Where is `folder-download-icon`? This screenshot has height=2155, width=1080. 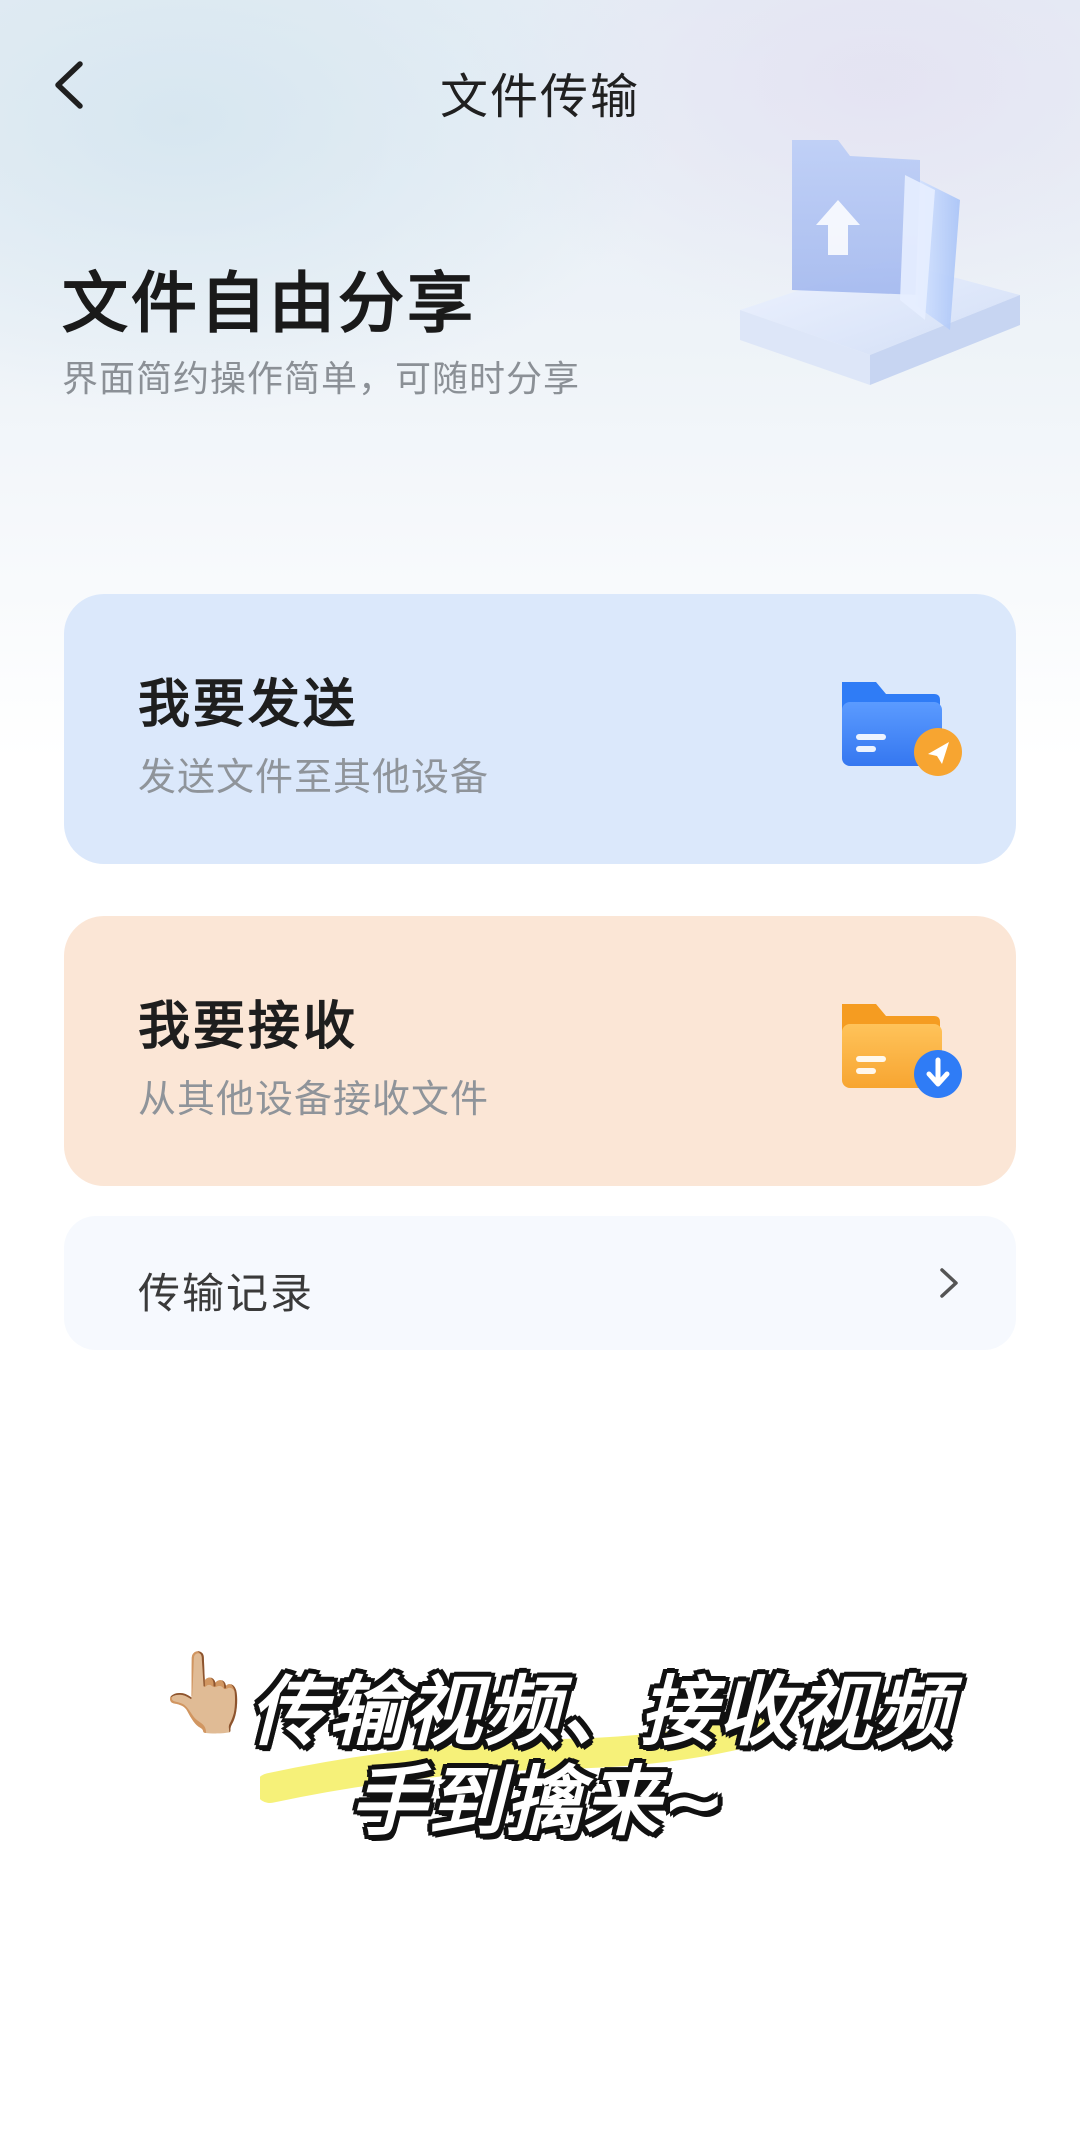 folder-download-icon is located at coordinates (902, 1051).